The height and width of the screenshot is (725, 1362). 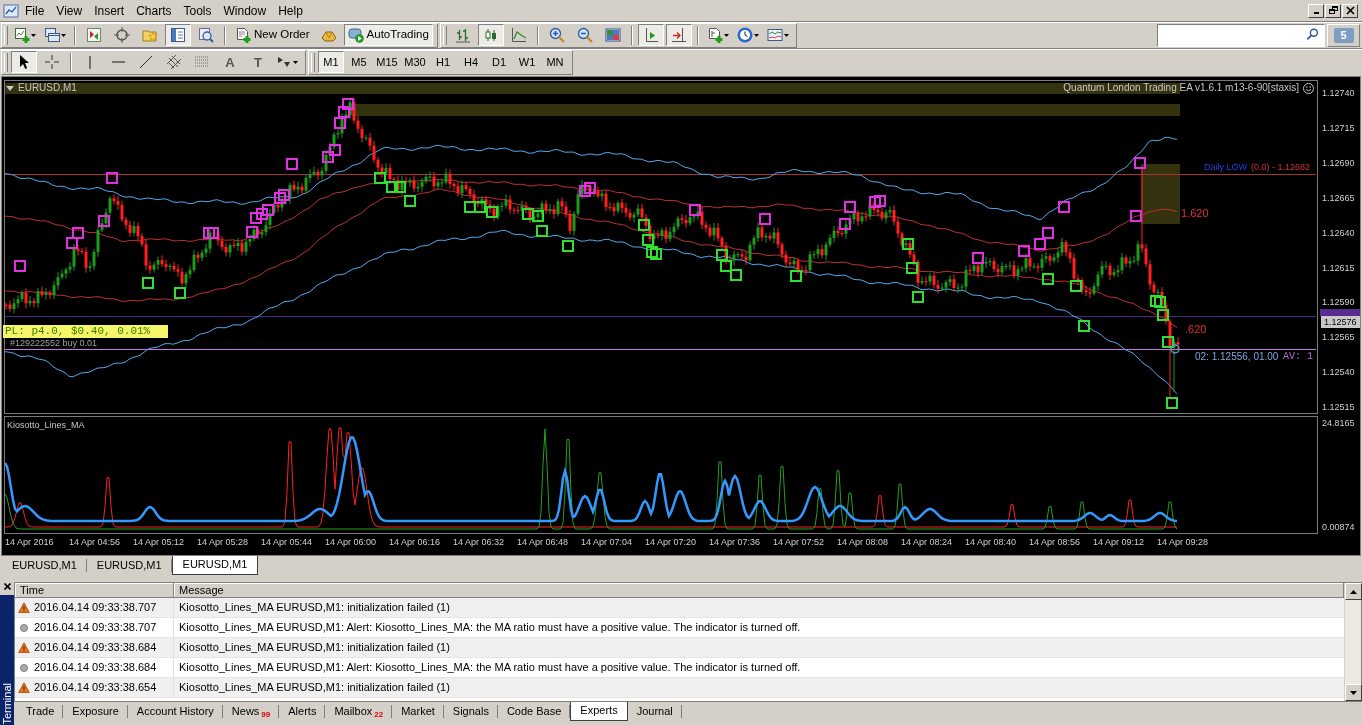 I want to click on menu-item: Help, so click(x=290, y=10).